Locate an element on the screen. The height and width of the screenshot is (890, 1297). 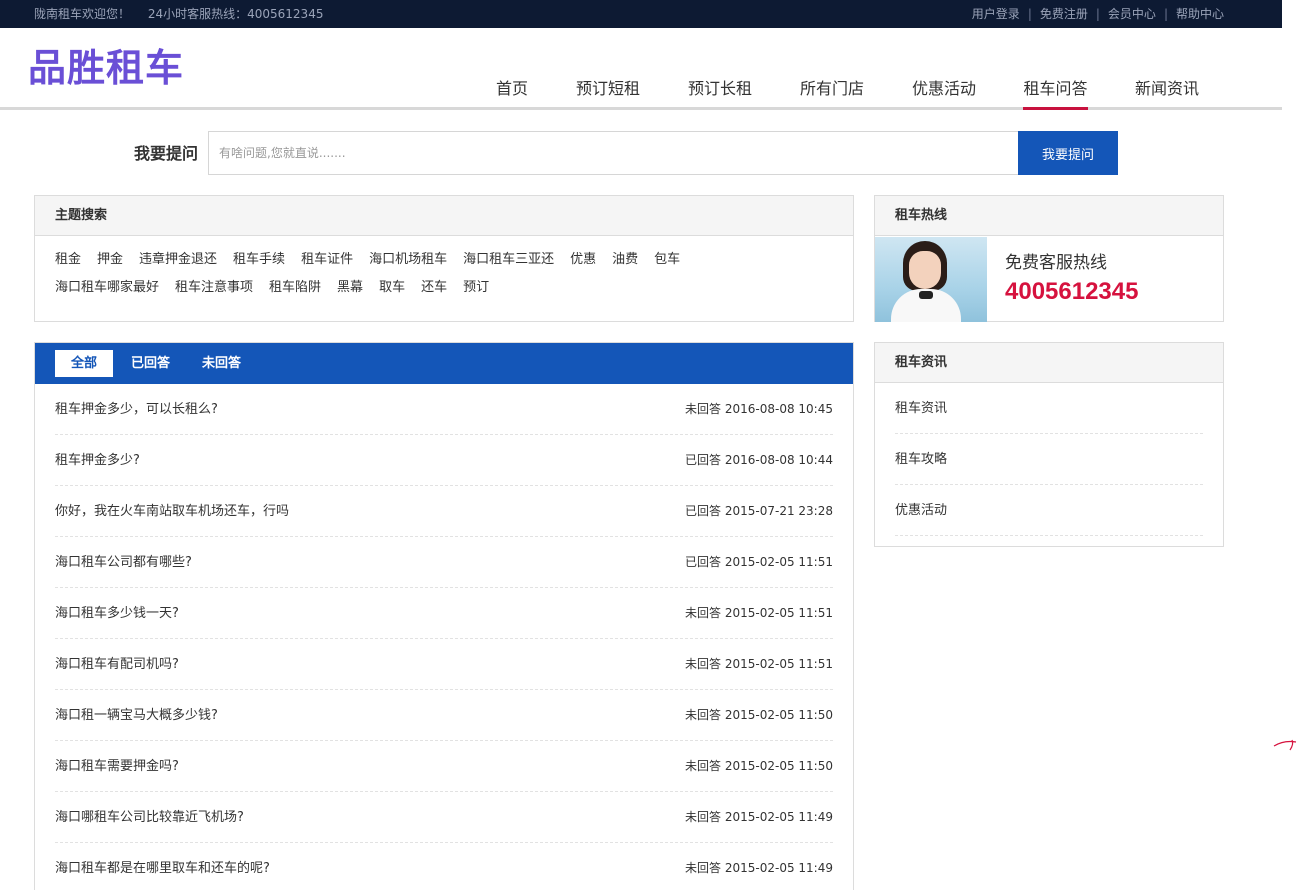
question-meta: 已回答 2015-02-05 11:51 is located at coordinates (759, 562).